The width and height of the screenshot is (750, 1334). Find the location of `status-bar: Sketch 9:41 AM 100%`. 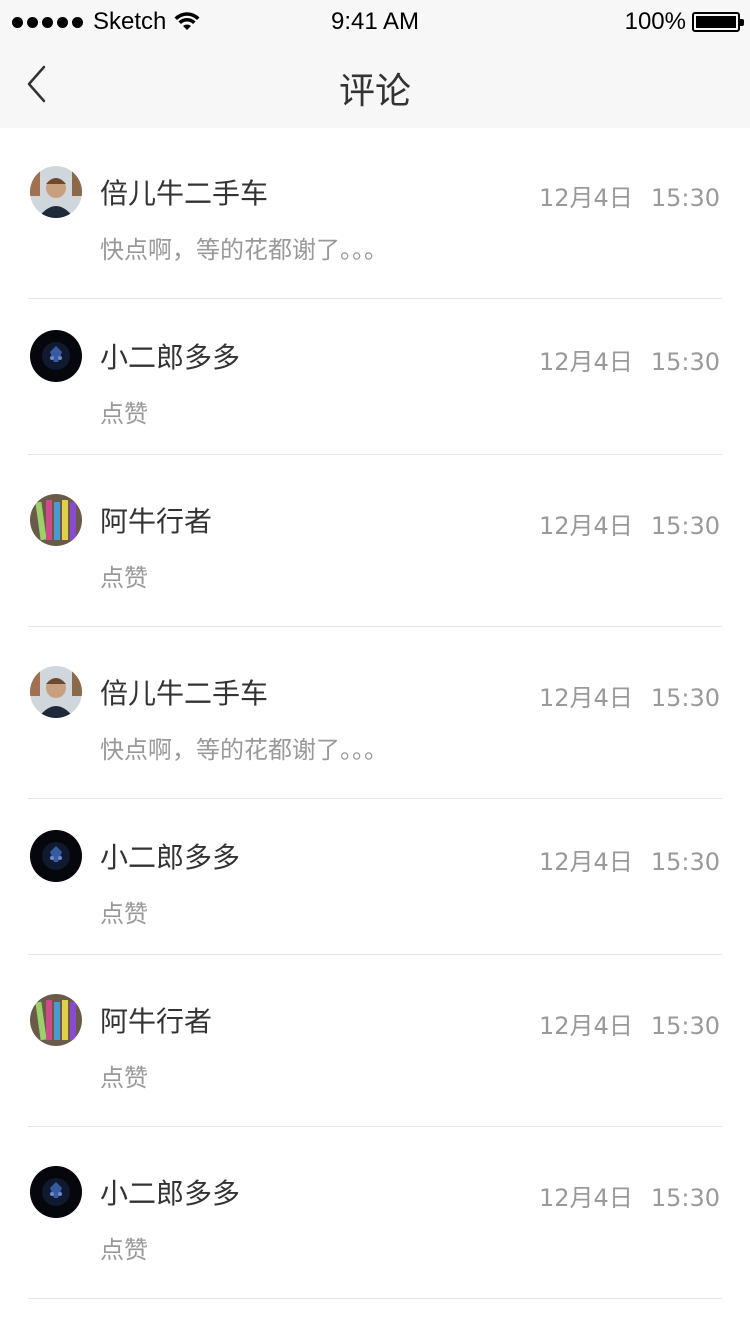

status-bar: Sketch 9:41 AM 100% is located at coordinates (375, 22).